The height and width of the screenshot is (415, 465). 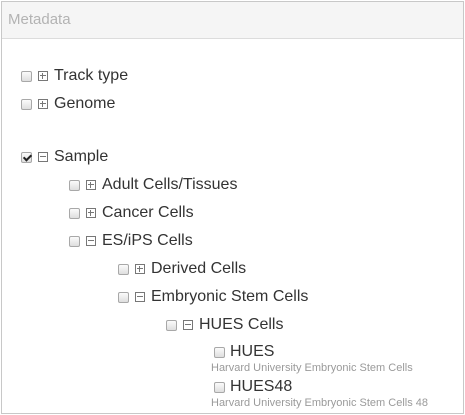 What do you see at coordinates (261, 387) in the screenshot?
I see `hues48-label: HUES48` at bounding box center [261, 387].